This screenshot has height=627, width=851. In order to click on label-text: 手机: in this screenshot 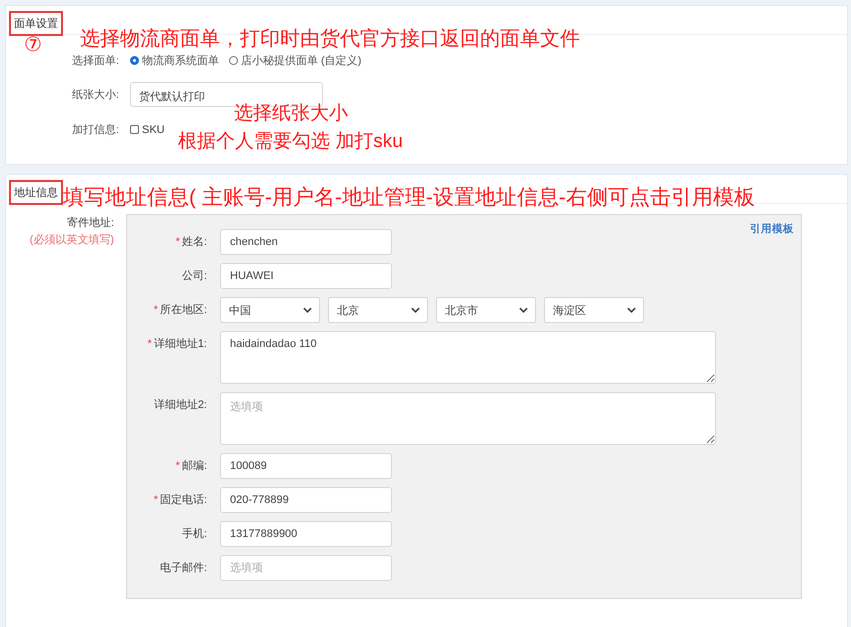, I will do `click(194, 534)`.